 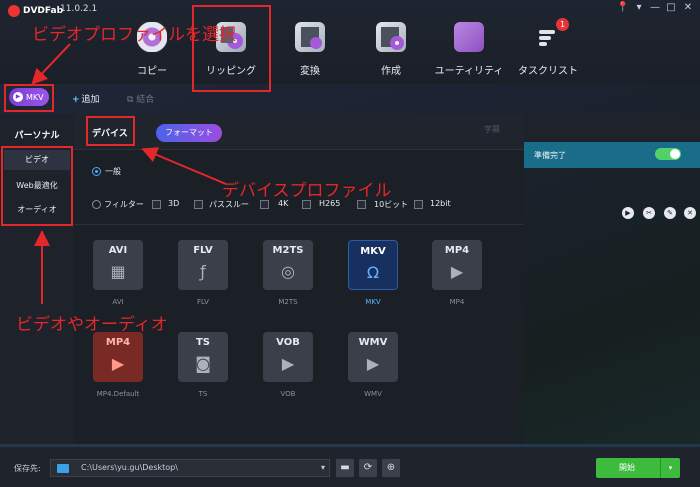 What do you see at coordinates (203, 394) in the screenshot?
I see `format-ts-name: TS` at bounding box center [203, 394].